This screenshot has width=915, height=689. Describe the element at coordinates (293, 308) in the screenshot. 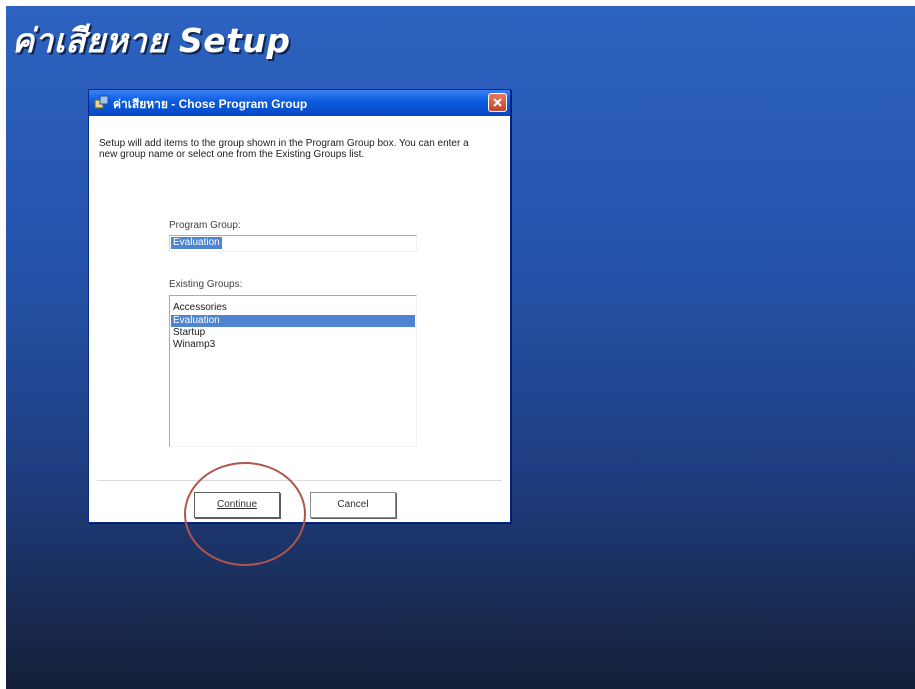

I see `list-item: Accessories` at that location.